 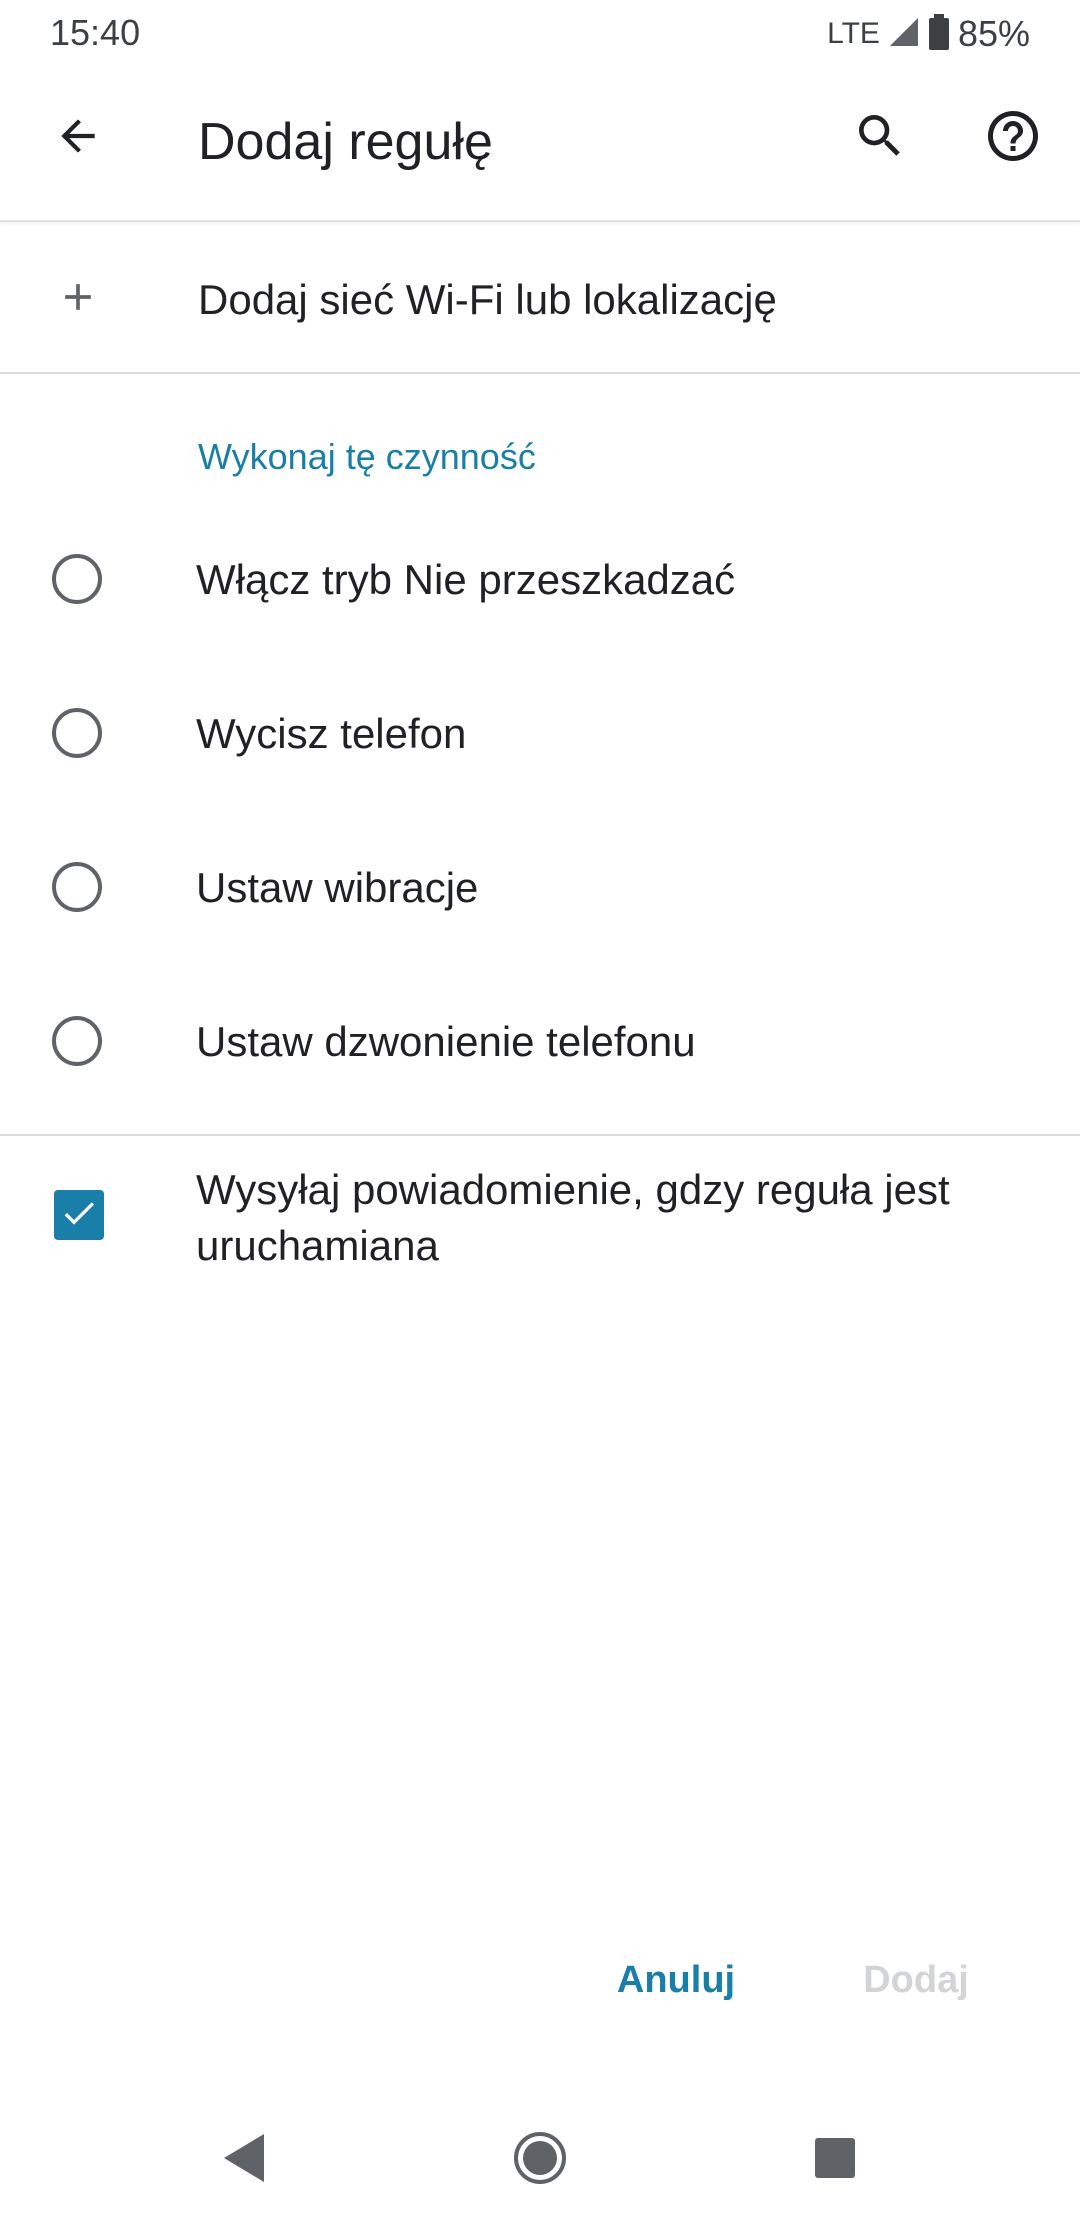 I want to click on status-bar: 15:40 LTE 85%, so click(x=540, y=34).